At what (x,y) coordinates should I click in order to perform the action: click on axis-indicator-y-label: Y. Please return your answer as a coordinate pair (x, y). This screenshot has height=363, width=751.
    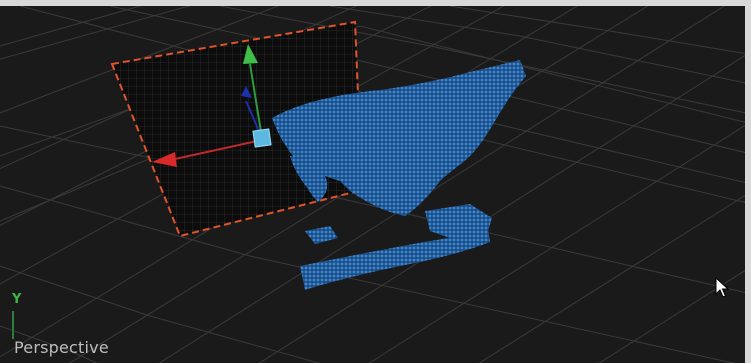
    Looking at the image, I should click on (17, 299).